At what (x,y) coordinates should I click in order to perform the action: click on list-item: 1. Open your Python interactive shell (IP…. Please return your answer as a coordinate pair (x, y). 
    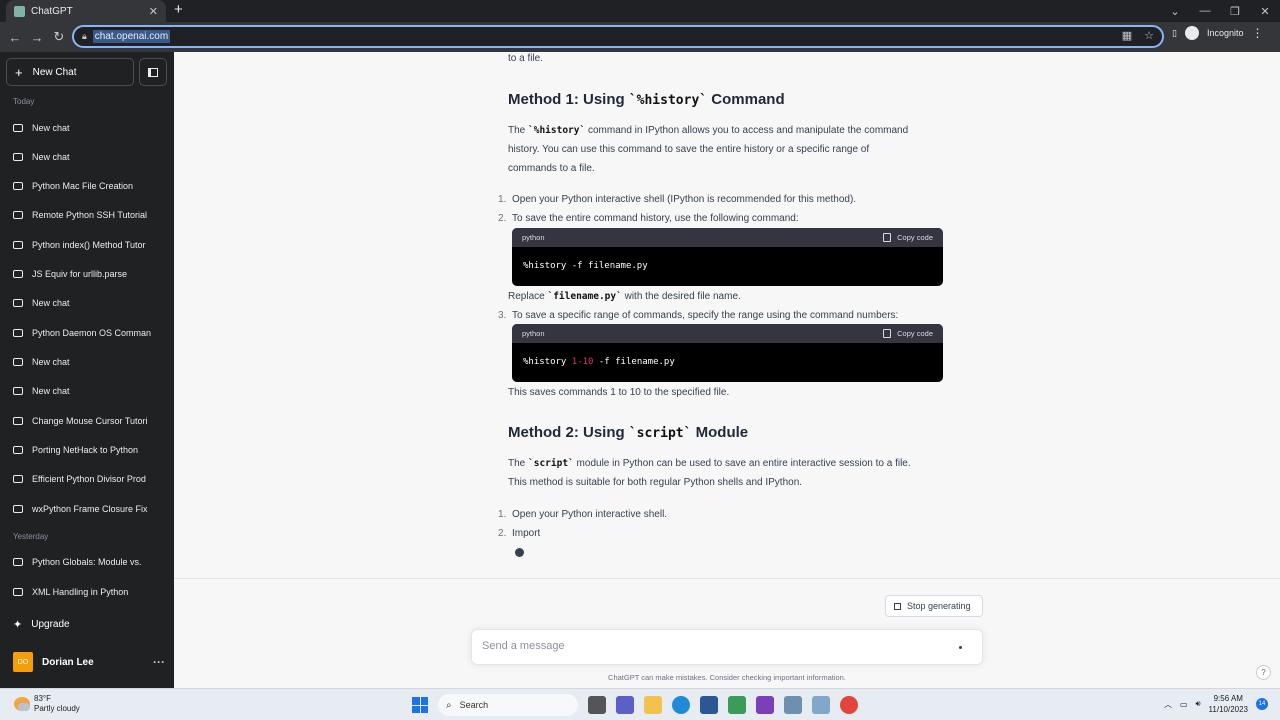
    Looking at the image, I should click on (677, 199).